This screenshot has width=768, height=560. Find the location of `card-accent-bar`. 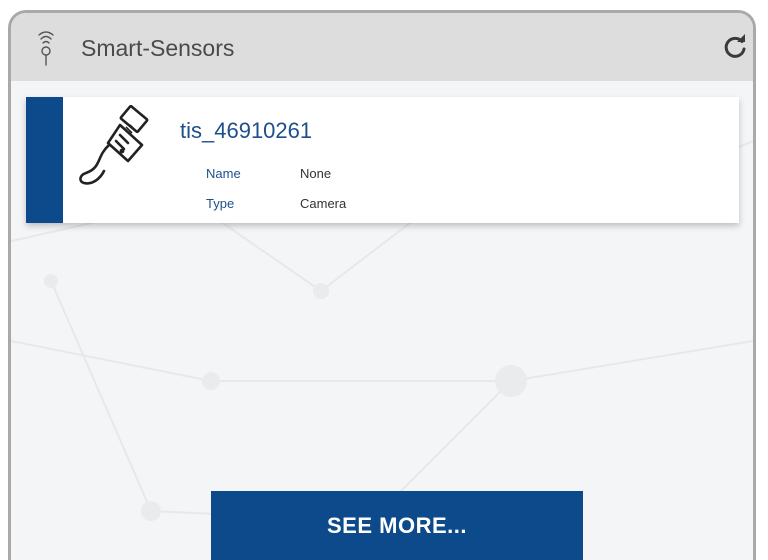

card-accent-bar is located at coordinates (44, 160).